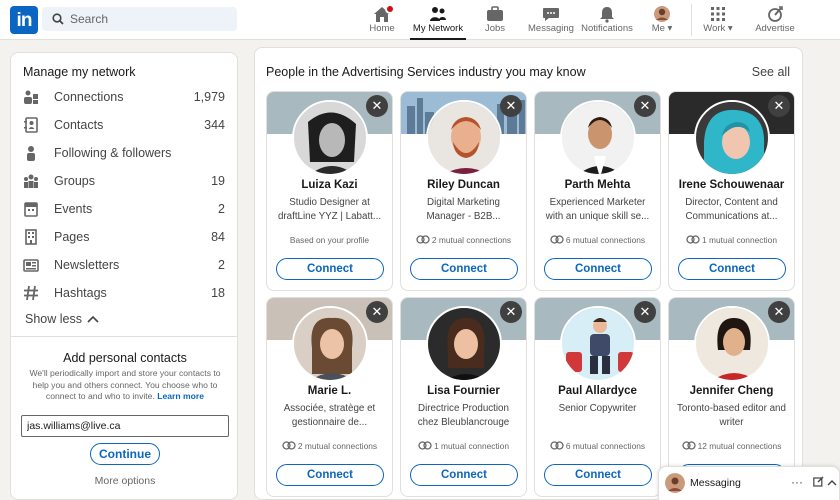 The width and height of the screenshot is (840, 500). I want to click on nav-messaging: Messaging, so click(551, 20).